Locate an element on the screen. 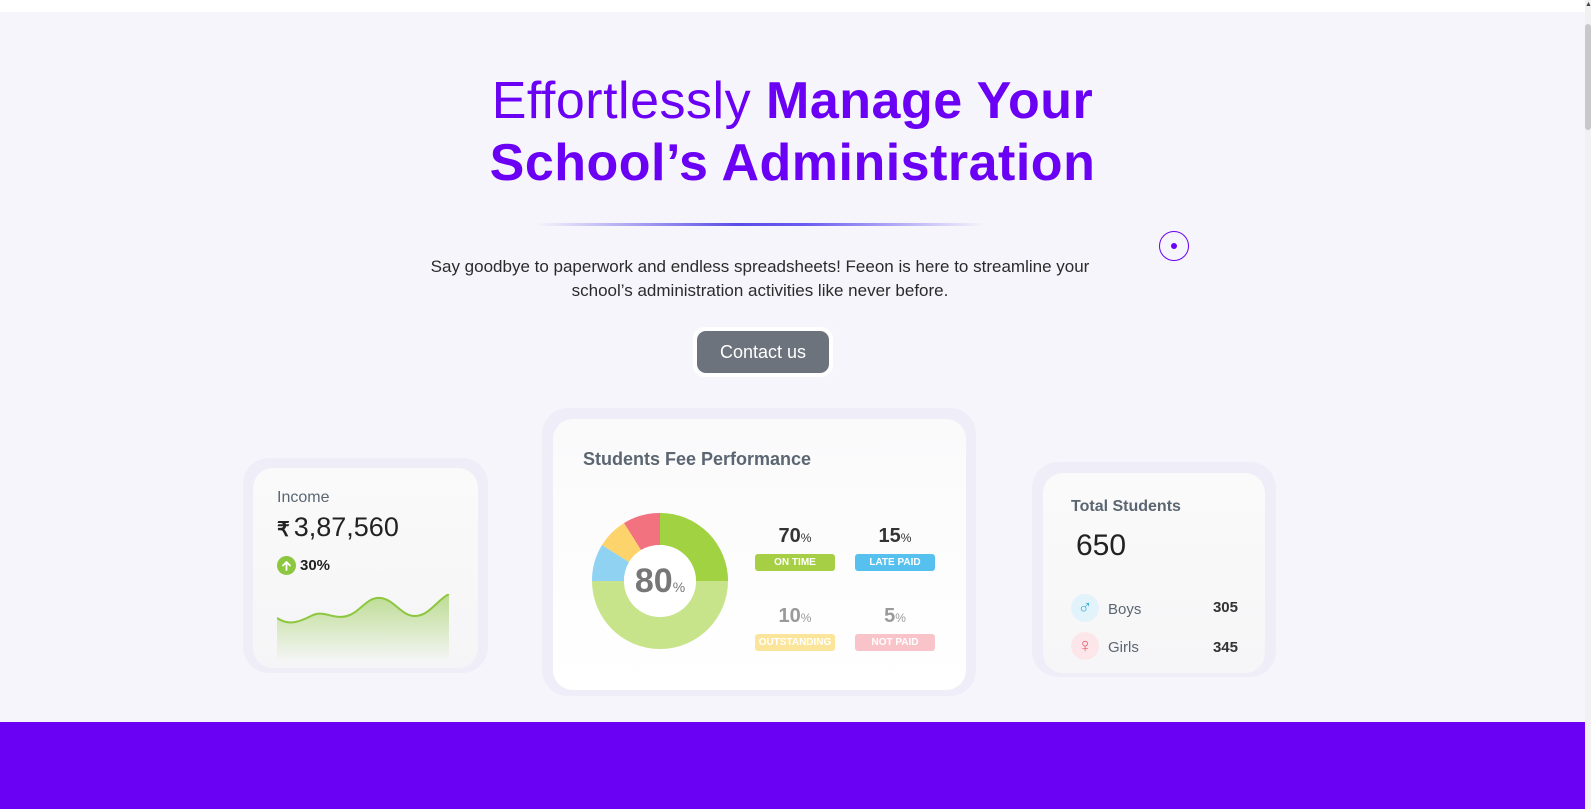 The width and height of the screenshot is (1591, 809). stat-number: 5 is located at coordinates (890, 616).